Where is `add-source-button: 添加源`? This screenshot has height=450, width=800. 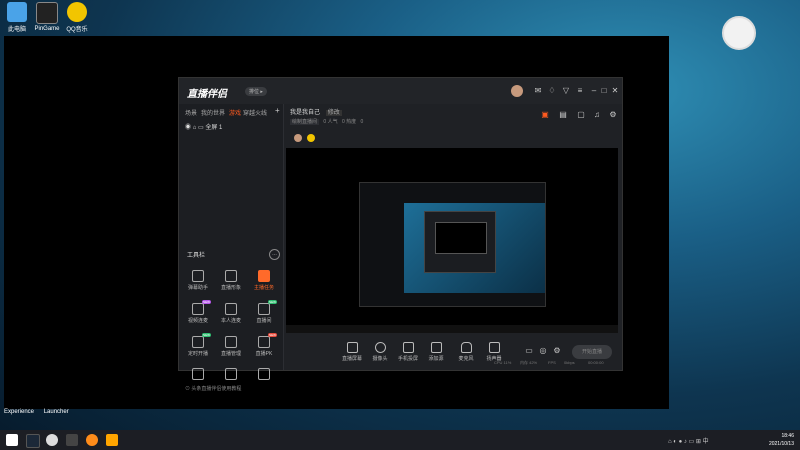
add-source-button: 添加源 is located at coordinates (436, 352).